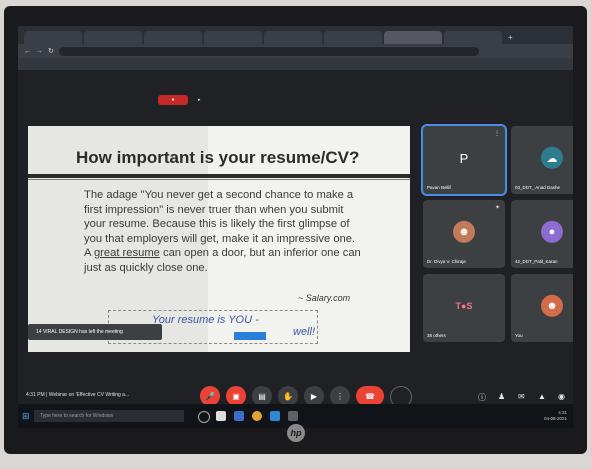  Describe the element at coordinates (51, 51) in the screenshot. I see `reload-icon: ↻` at that location.